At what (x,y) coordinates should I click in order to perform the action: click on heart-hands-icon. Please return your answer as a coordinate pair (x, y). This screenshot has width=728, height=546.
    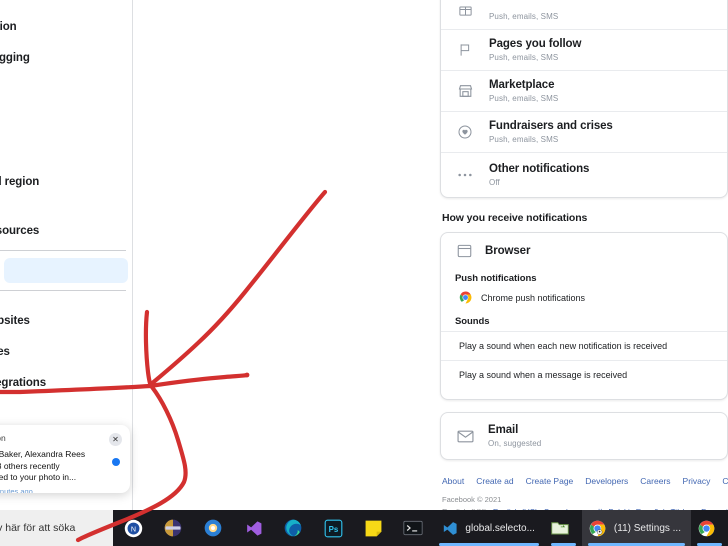
    Looking at the image, I should click on (465, 132).